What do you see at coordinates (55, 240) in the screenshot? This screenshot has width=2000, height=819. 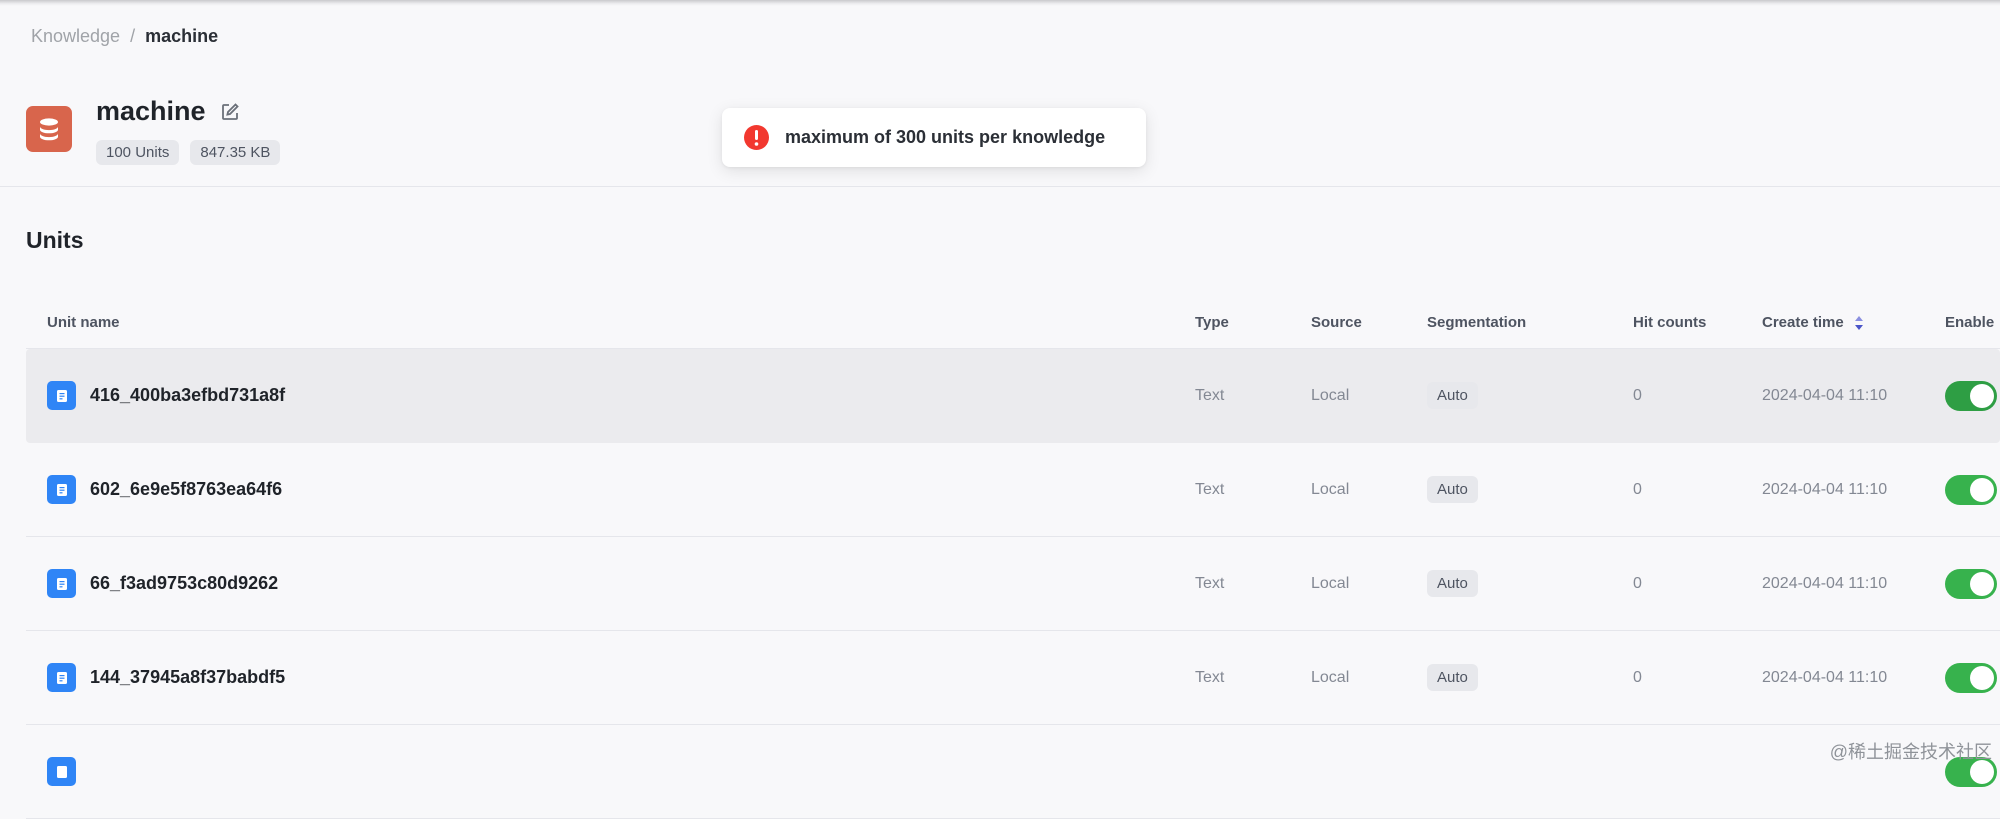 I see `section-title: Units` at bounding box center [55, 240].